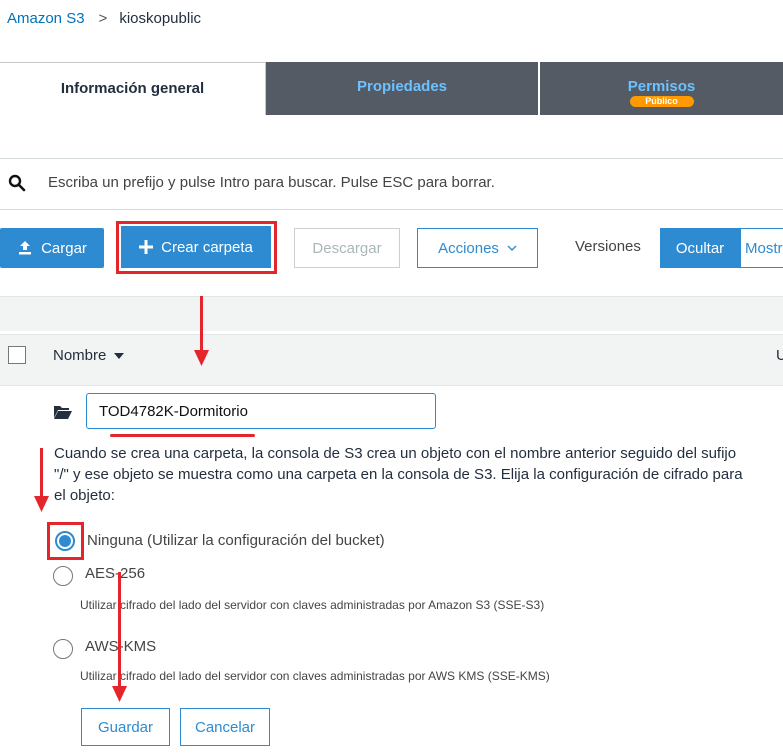 The height and width of the screenshot is (753, 783). Describe the element at coordinates (25, 248) in the screenshot. I see `upload-icon` at that location.